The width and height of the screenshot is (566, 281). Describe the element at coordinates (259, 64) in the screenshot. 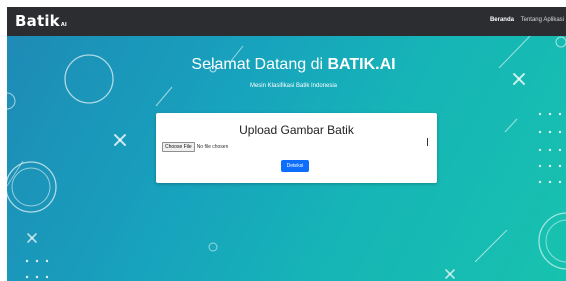

I see `hero-title-prefix: Selamat Datang di` at that location.